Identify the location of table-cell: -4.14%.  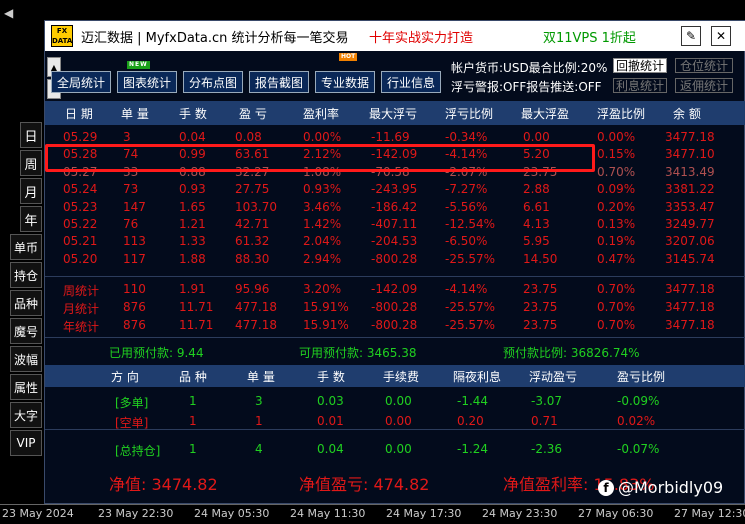
(466, 289).